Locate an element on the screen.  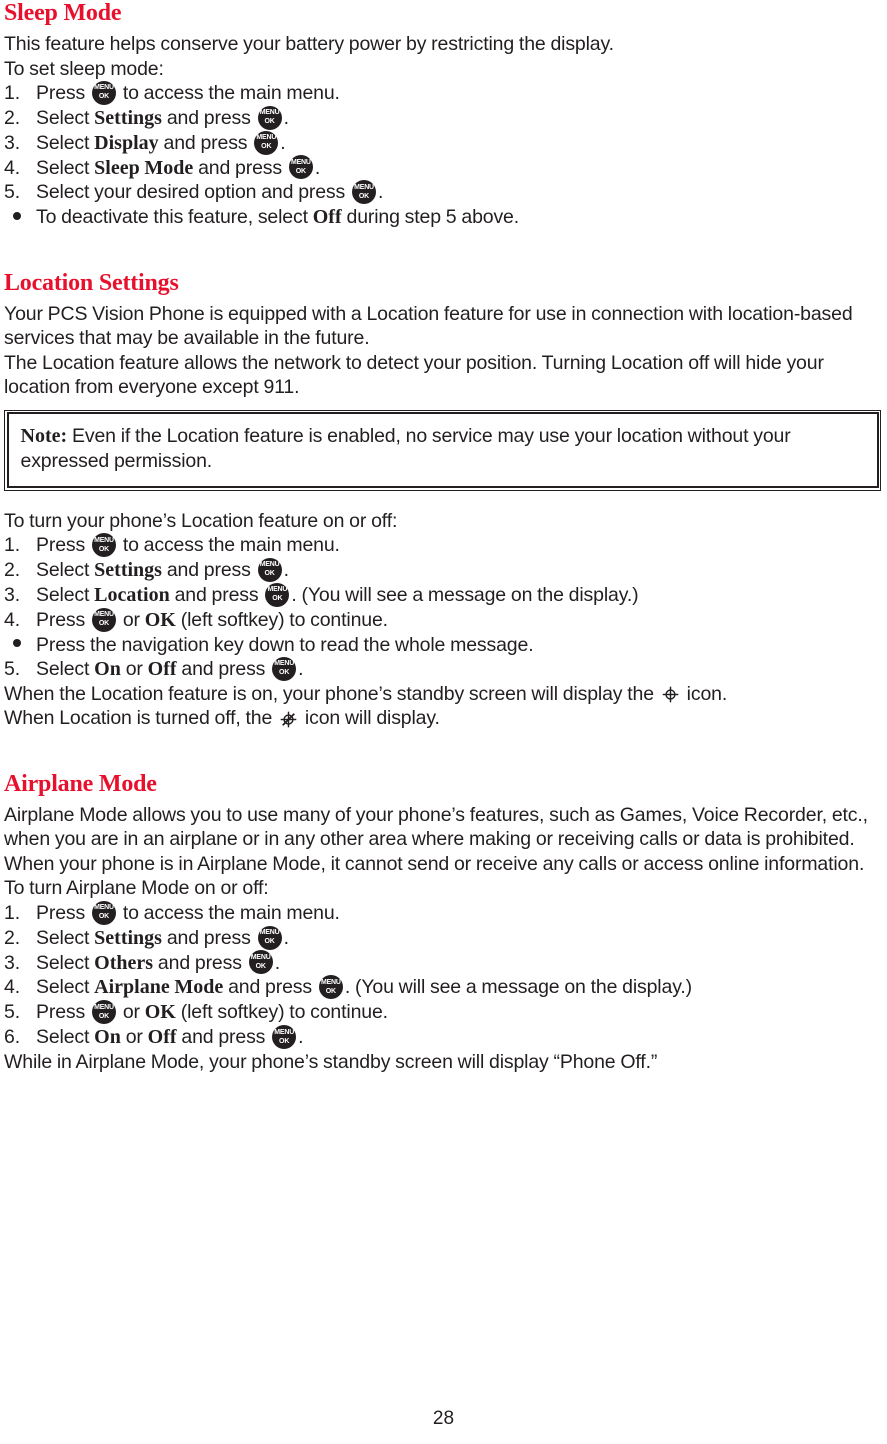
step-text-bold: Sleep Mode is located at coordinates (144, 167).